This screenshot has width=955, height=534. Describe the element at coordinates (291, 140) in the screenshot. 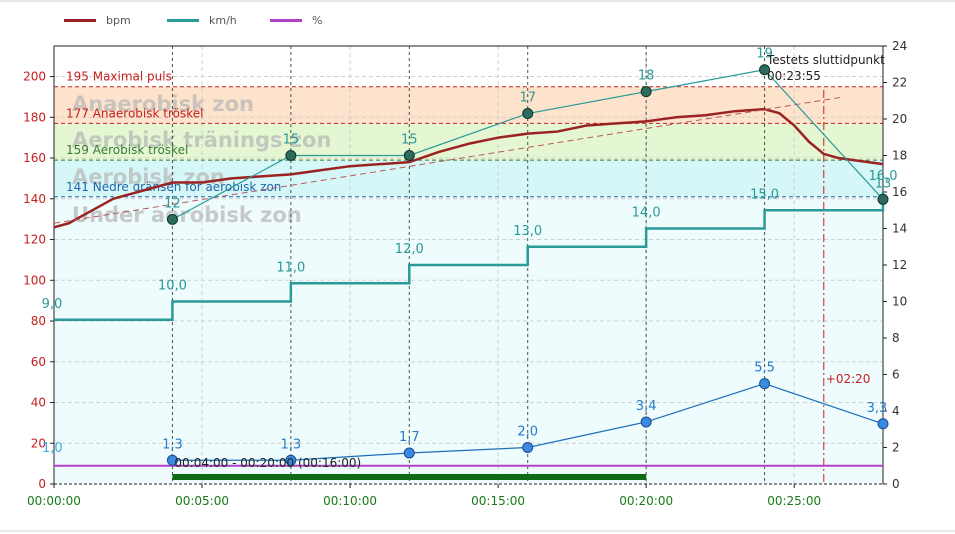

I see `stage-point-label-1: 15` at that location.